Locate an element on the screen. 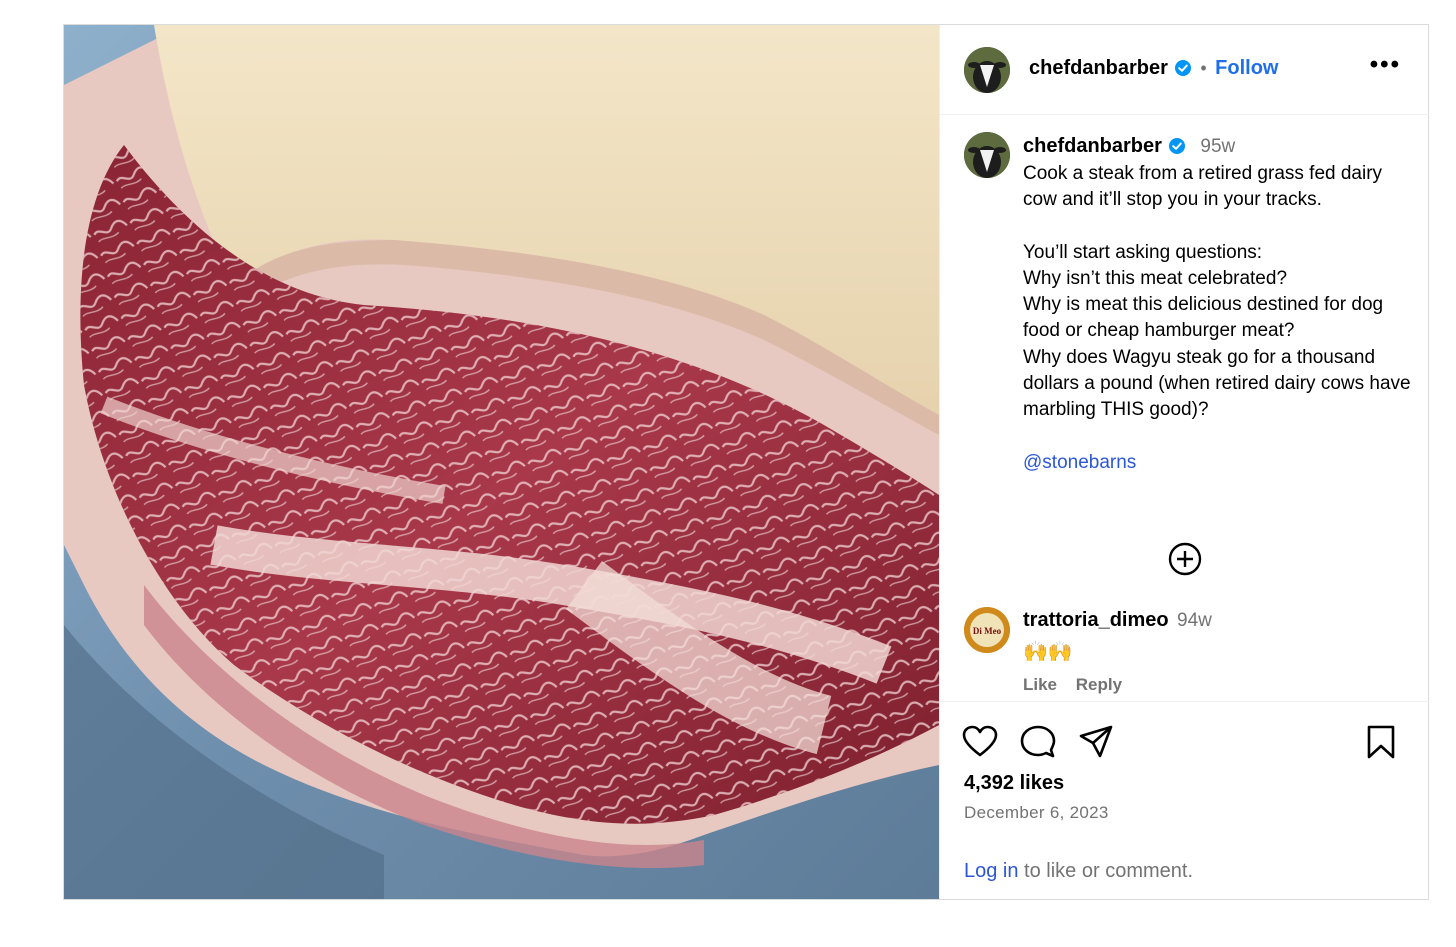 Image resolution: width=1456 pixels, height=947 pixels. header-user-line: chefdanbarber • Follow is located at coordinates (1153, 69).